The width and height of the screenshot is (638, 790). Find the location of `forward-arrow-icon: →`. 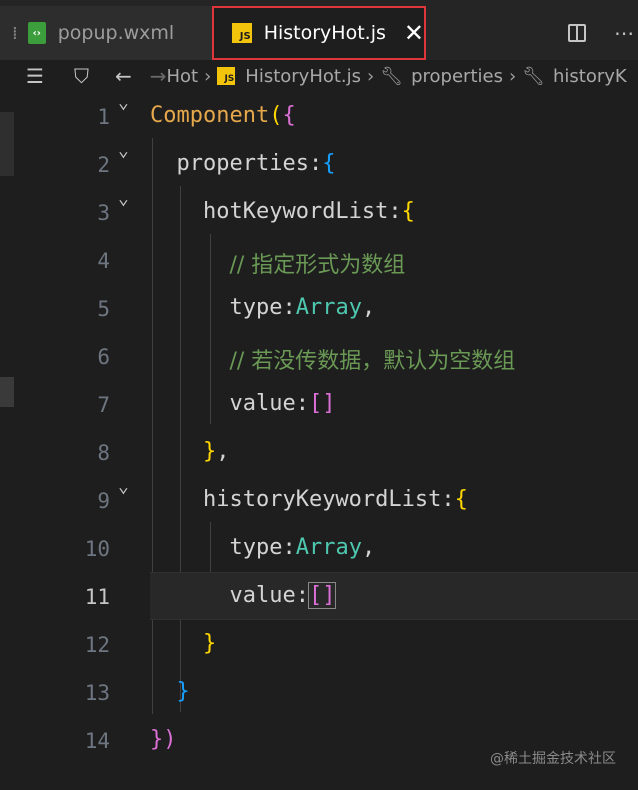

forward-arrow-icon: → is located at coordinates (158, 76).